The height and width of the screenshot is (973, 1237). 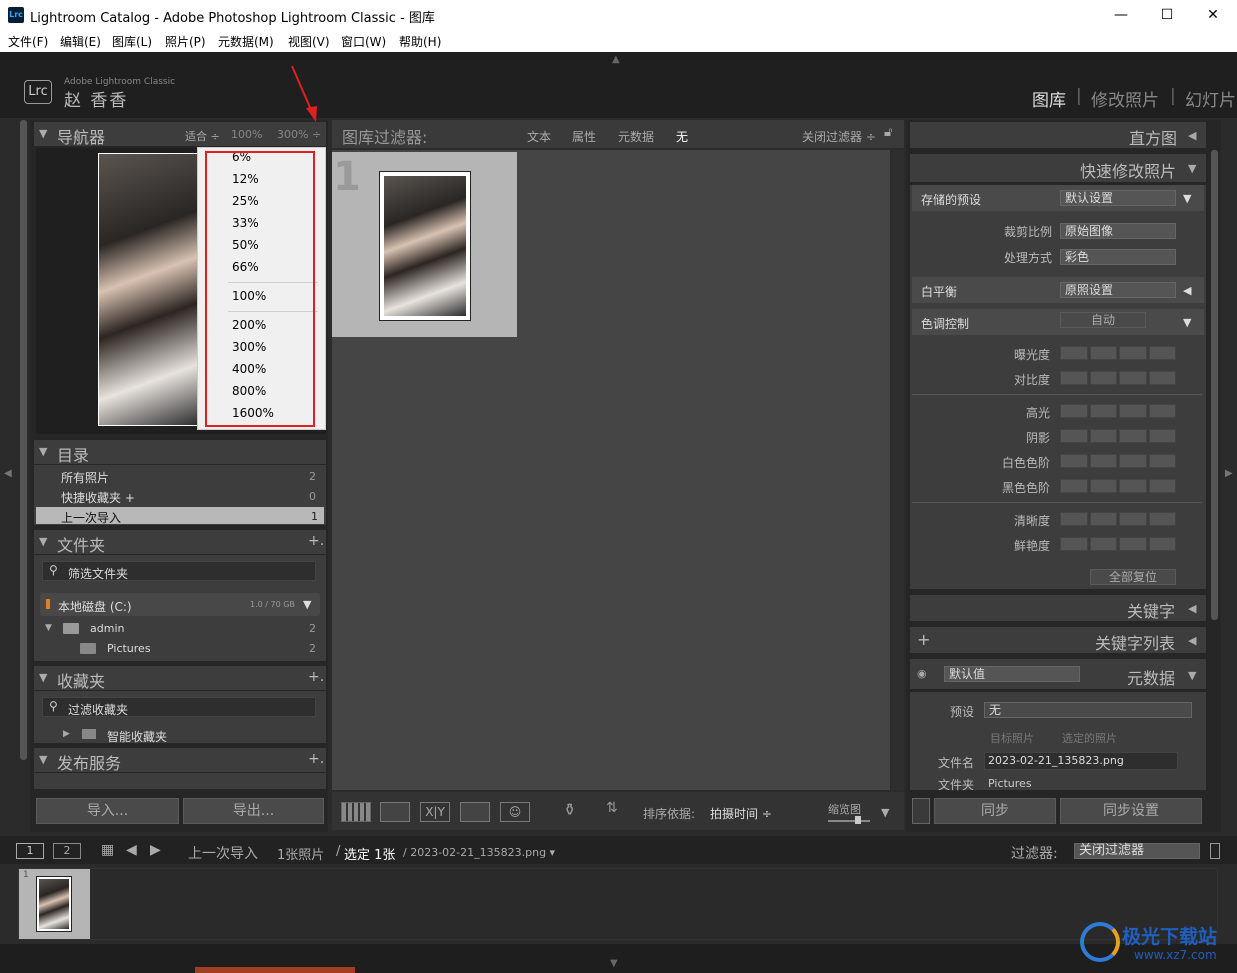 What do you see at coordinates (849, 821) in the screenshot?
I see `thumbnail-size-slider` at bounding box center [849, 821].